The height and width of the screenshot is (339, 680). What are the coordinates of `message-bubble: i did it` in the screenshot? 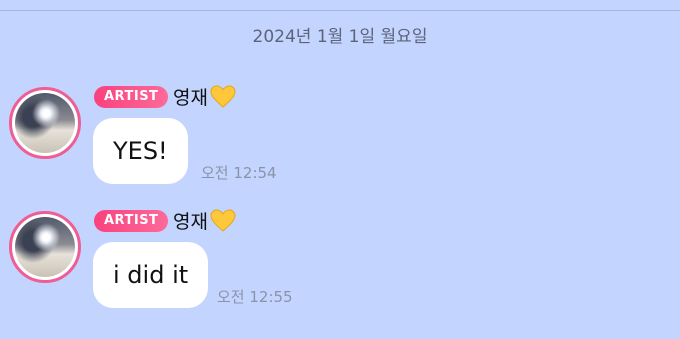 It's located at (151, 275).